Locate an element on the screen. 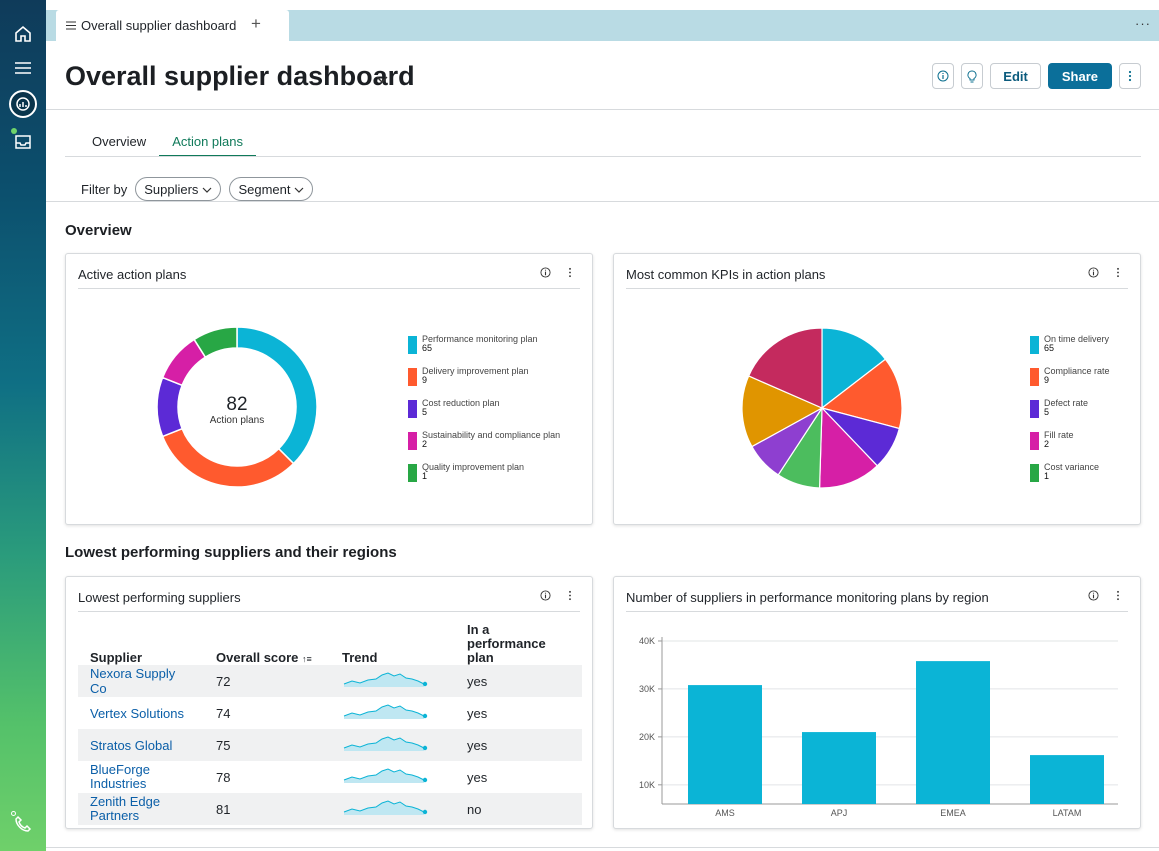 The image size is (1159, 851). supplier-link: Zenith Edge Partners is located at coordinates (125, 808).